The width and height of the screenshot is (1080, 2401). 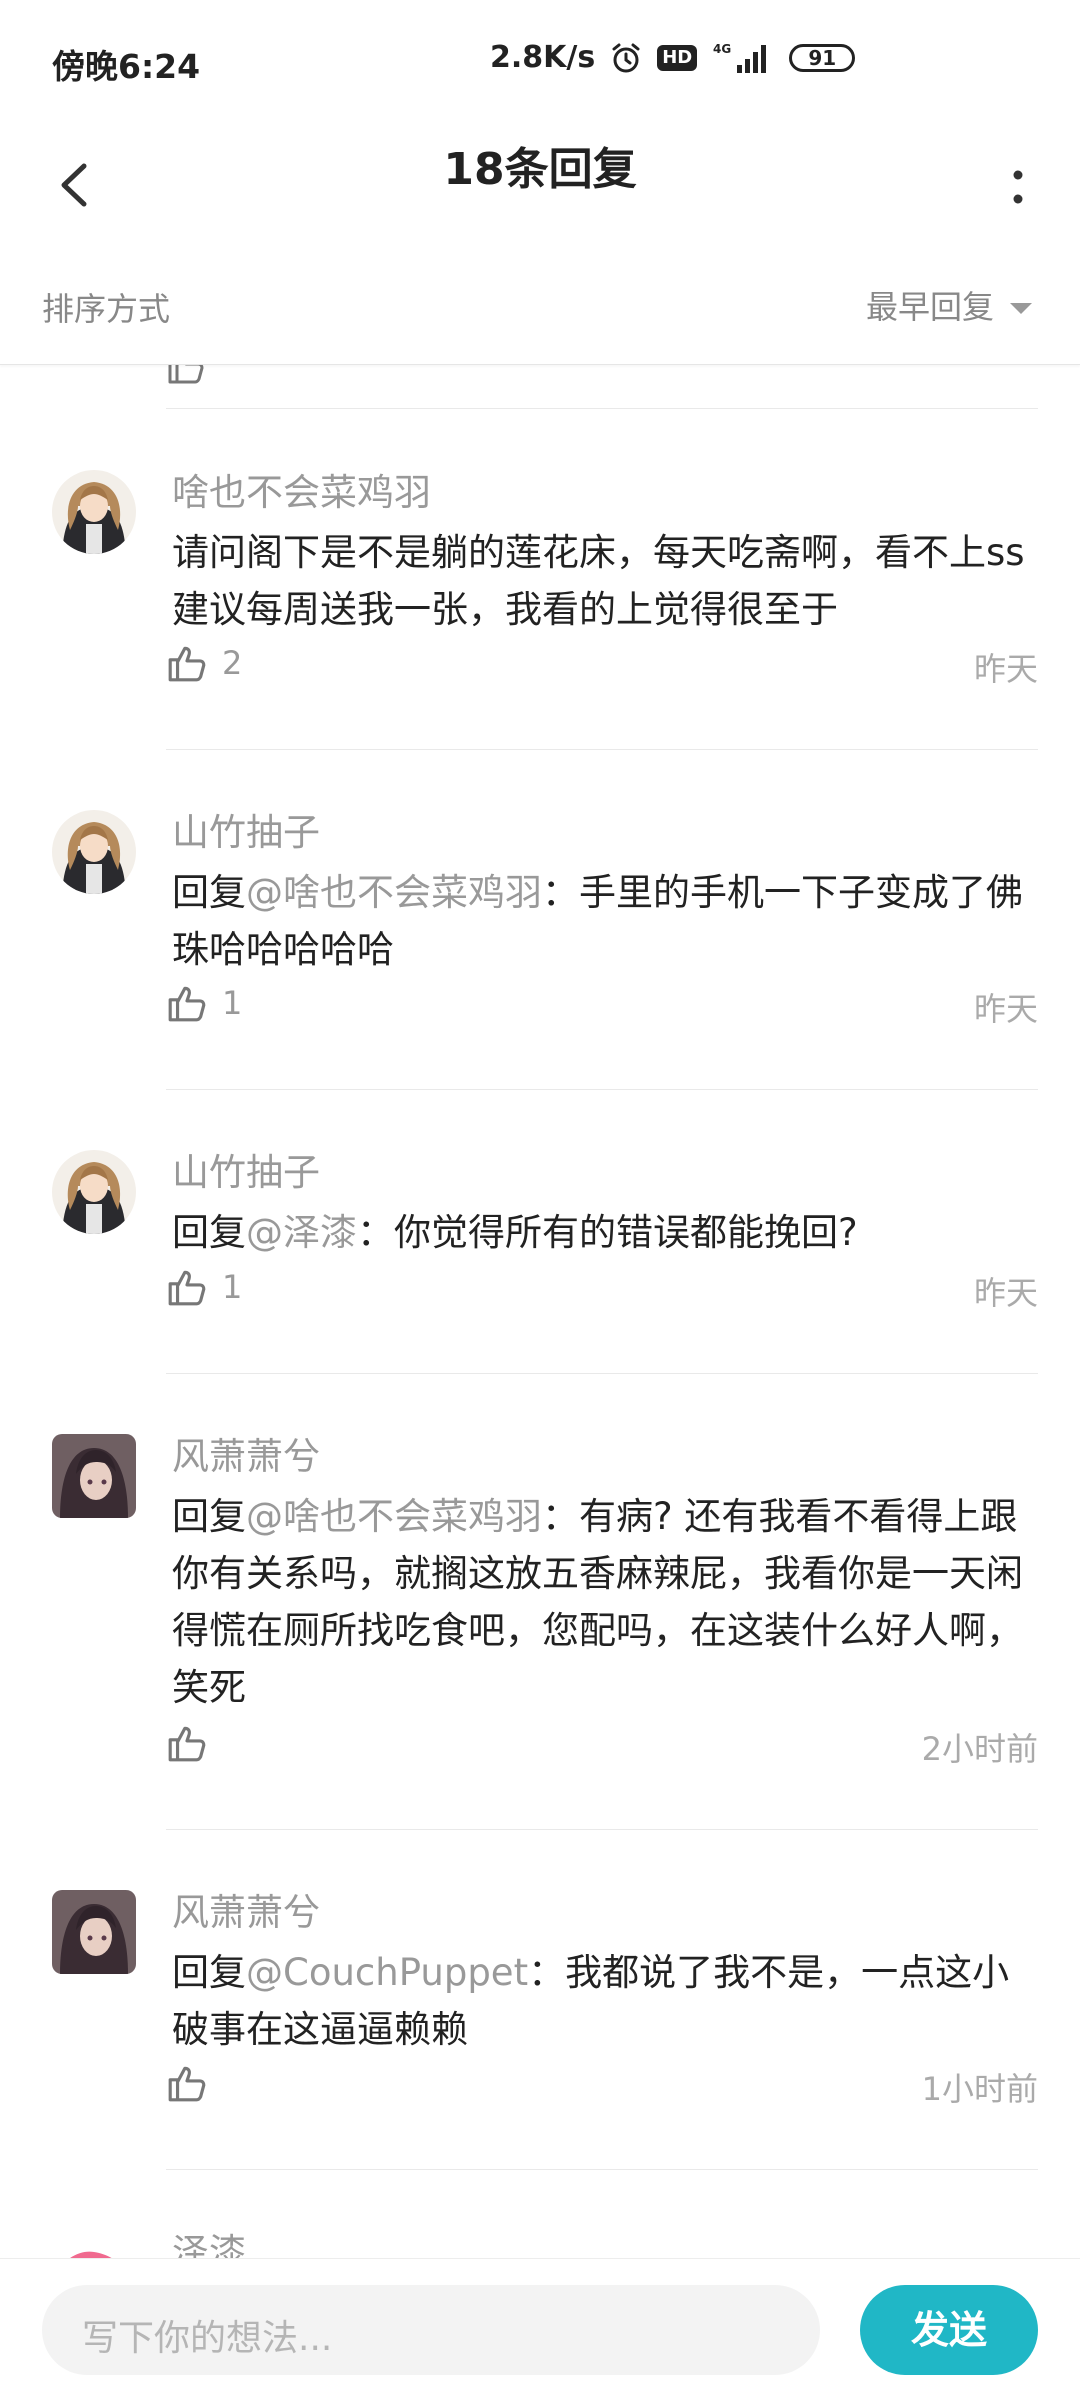 I want to click on sort-selected-value: 最早回复, so click(x=929, y=307).